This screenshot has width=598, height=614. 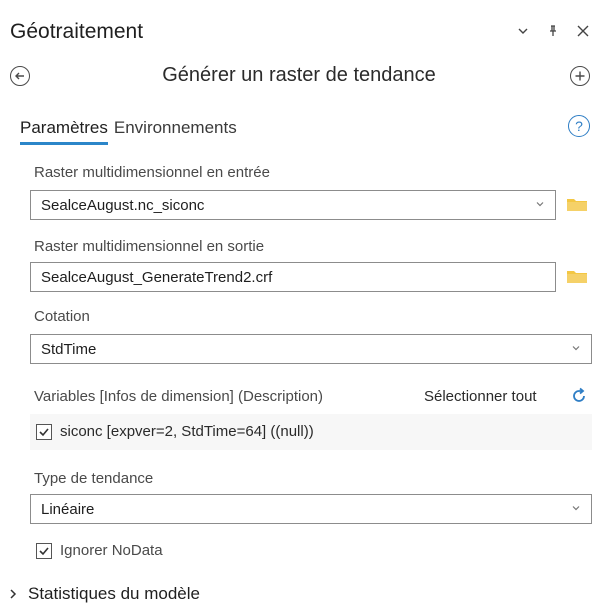 I want to click on chevron-right-icon, so click(x=13, y=594).